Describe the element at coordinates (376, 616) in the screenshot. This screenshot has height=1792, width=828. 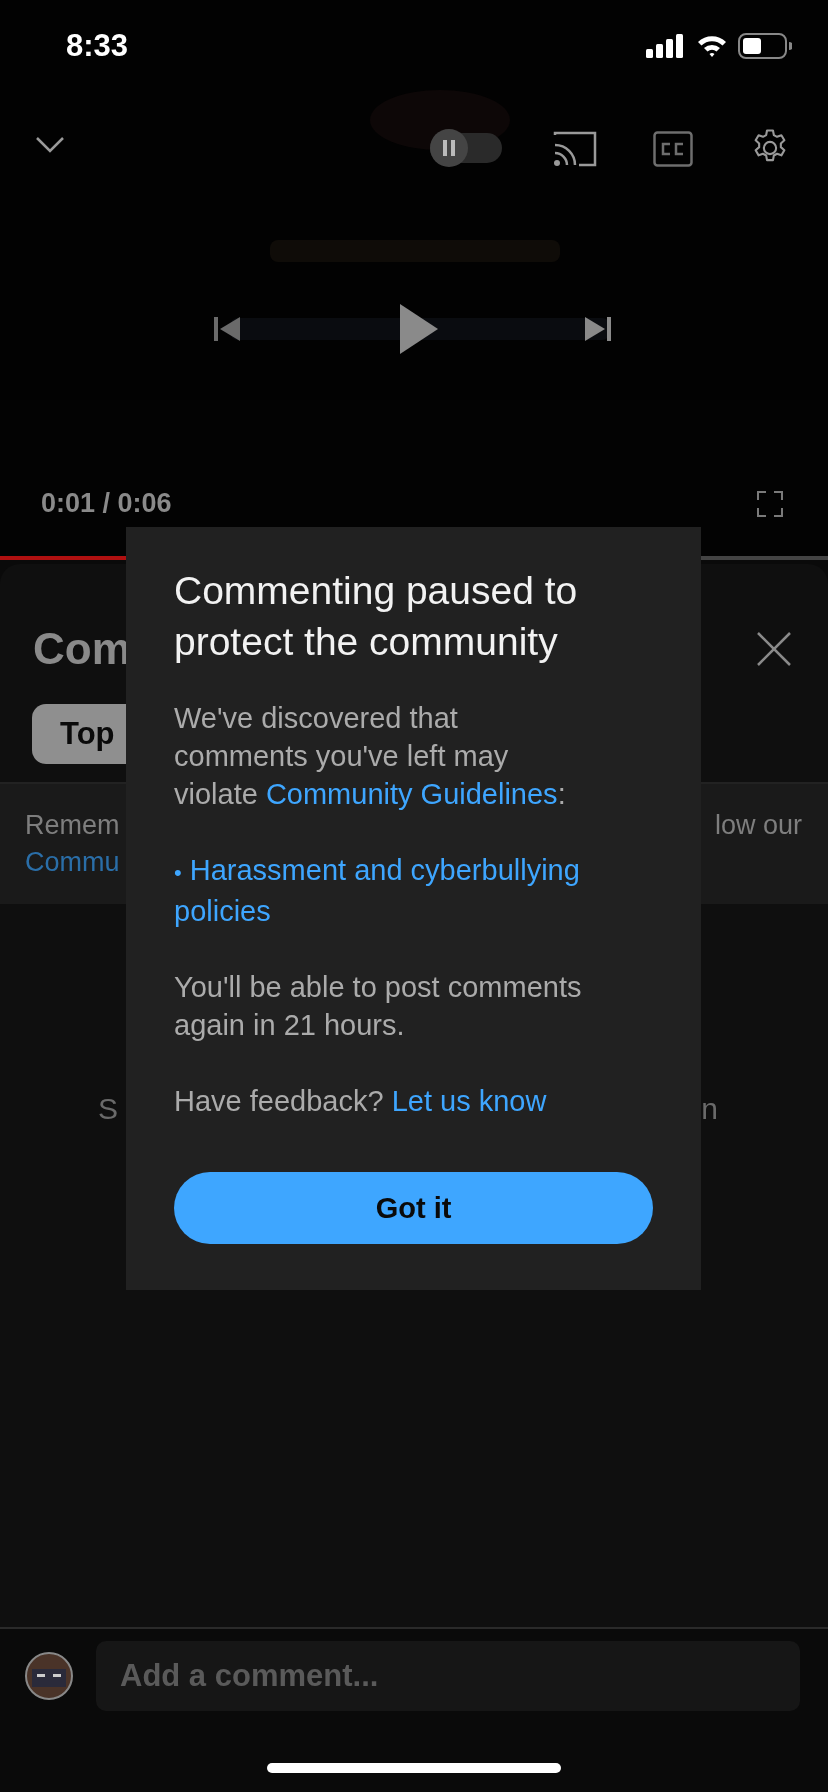
I see `dialog-title: Commenting paused to protect the community` at that location.